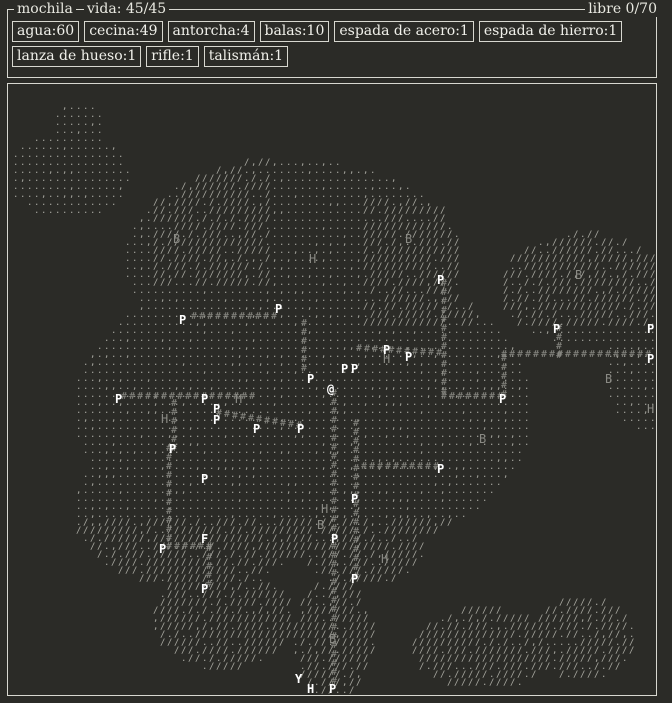  What do you see at coordinates (204, 539) in the screenshot?
I see `farm-icon: F` at bounding box center [204, 539].